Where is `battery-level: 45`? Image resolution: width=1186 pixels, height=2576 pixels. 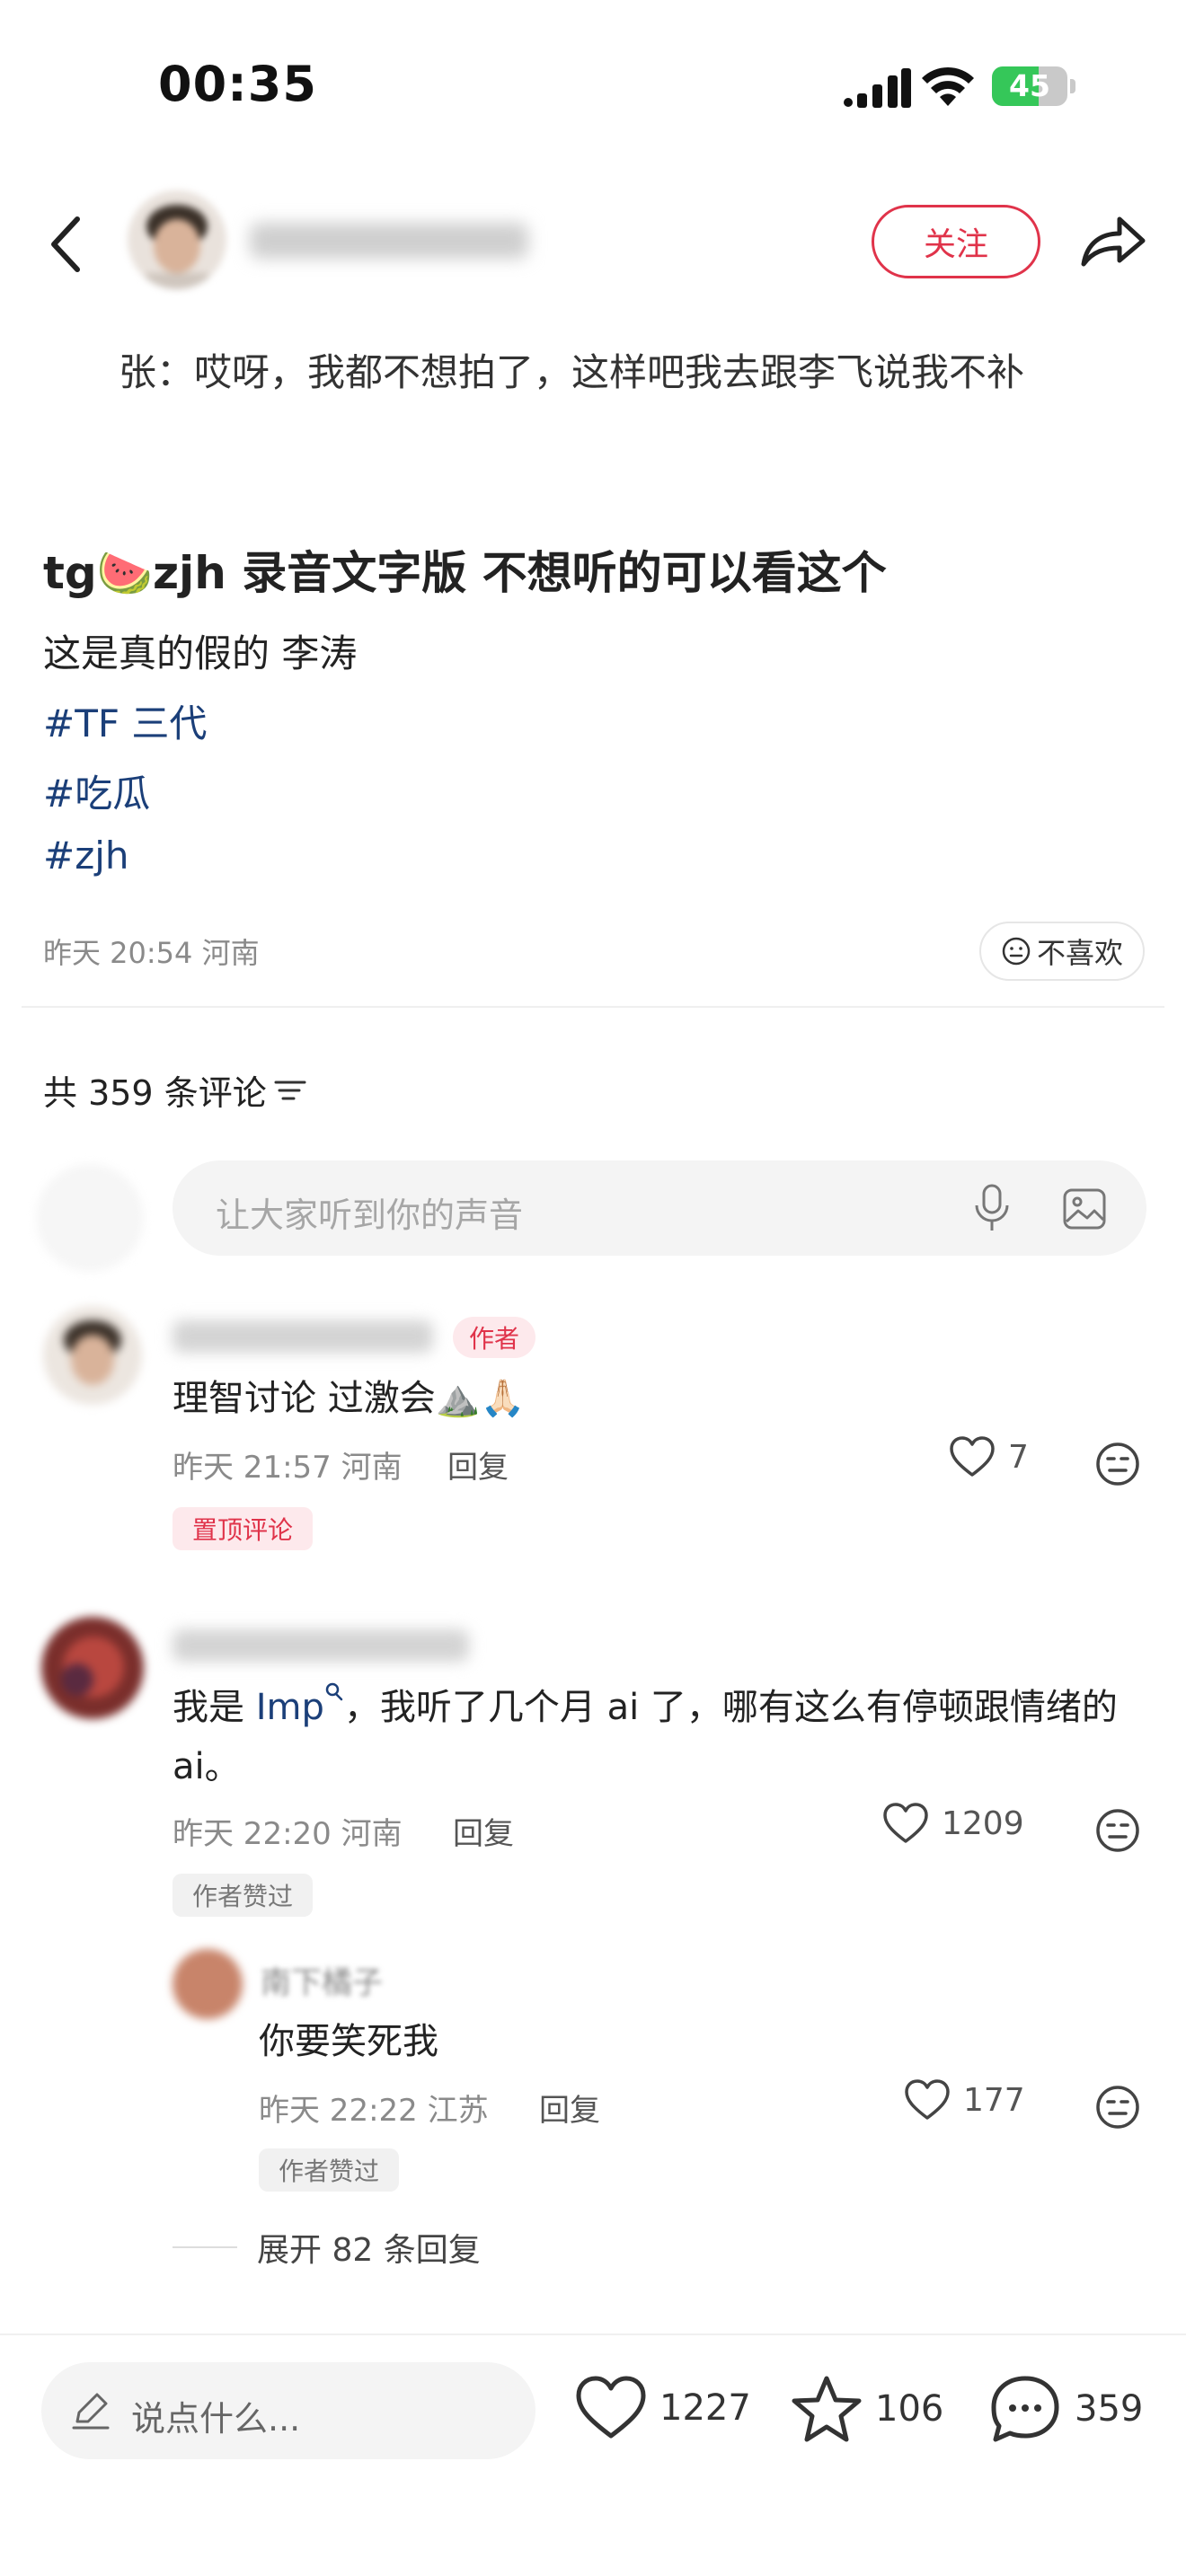 battery-level: 45 is located at coordinates (1029, 85).